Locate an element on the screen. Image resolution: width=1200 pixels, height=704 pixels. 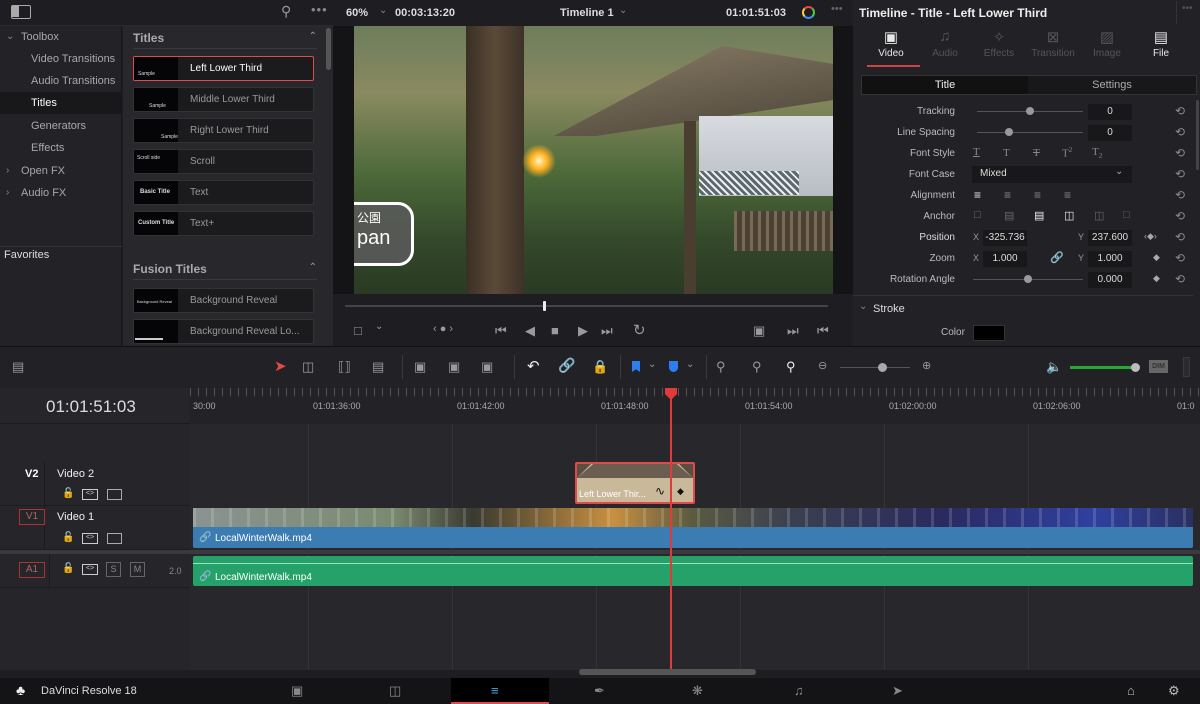
tree-item-video-transitions: Video Transitions is located at coordinates (61, 59).